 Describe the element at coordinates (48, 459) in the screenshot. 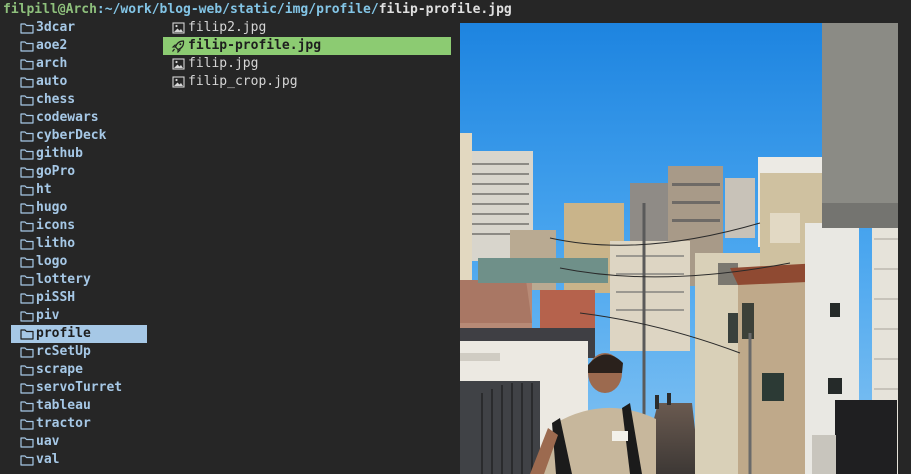

I see `dir-item-label: val` at that location.